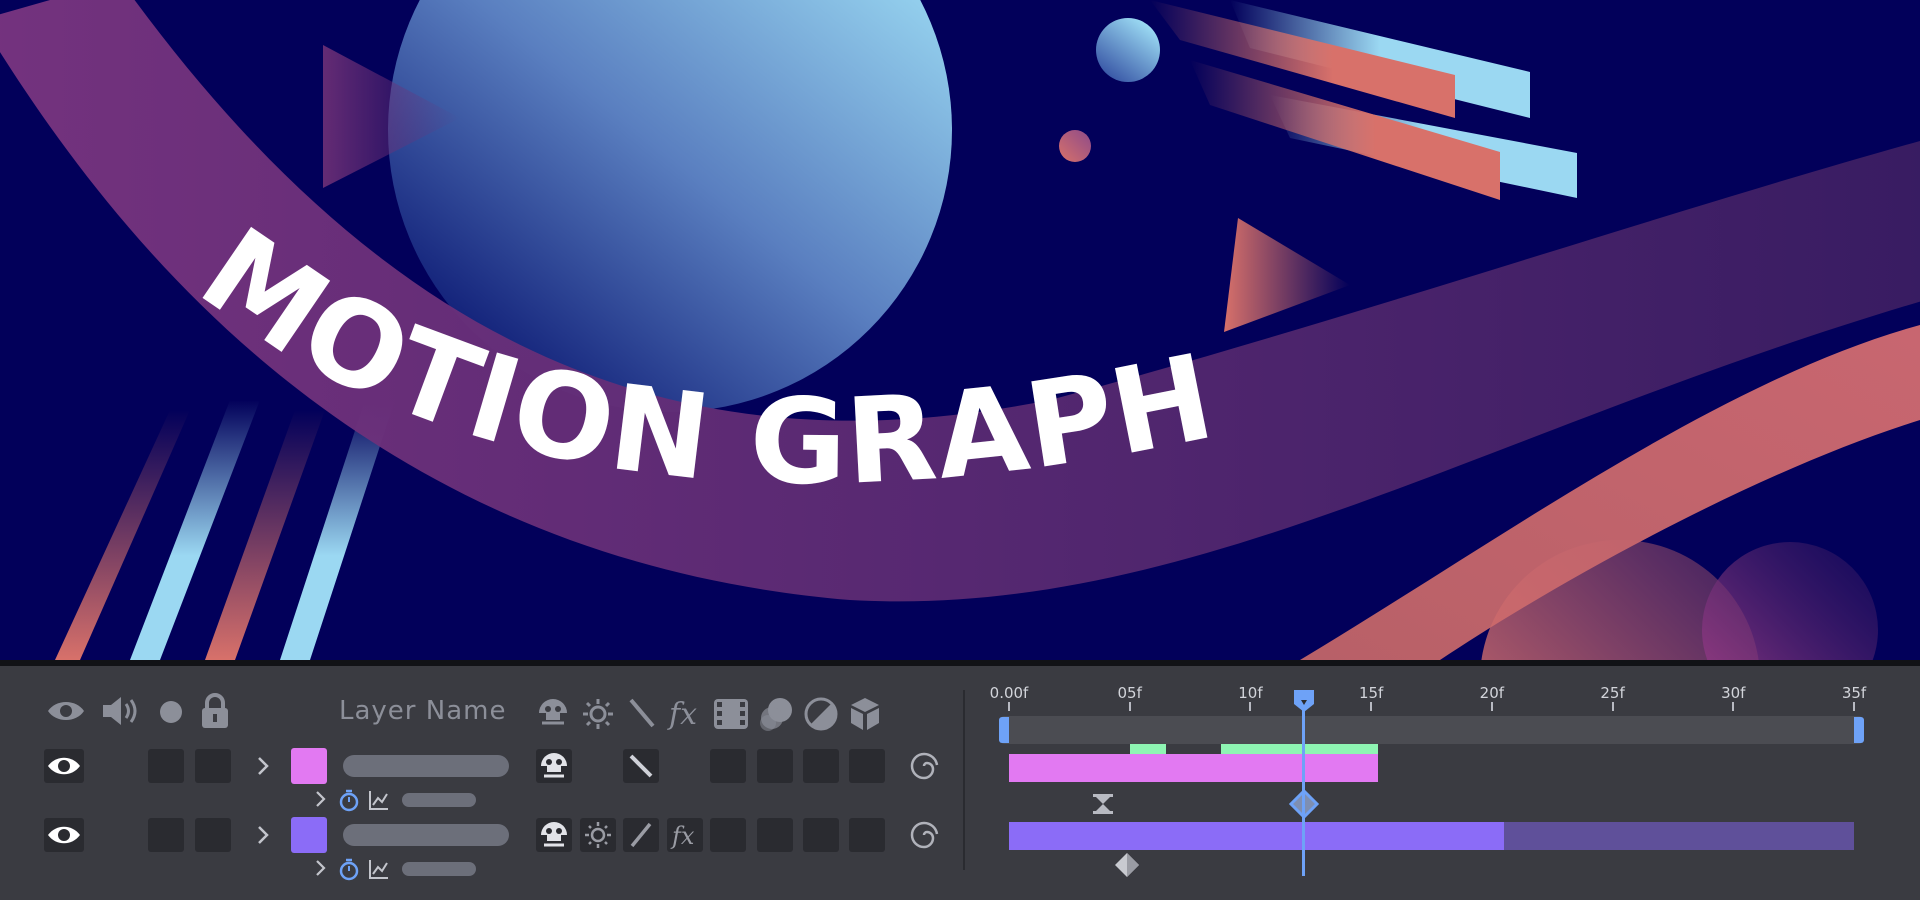 This screenshot has height=900, width=1920. What do you see at coordinates (1612, 693) in the screenshot?
I see `timeline-tick-label: 25f` at bounding box center [1612, 693].